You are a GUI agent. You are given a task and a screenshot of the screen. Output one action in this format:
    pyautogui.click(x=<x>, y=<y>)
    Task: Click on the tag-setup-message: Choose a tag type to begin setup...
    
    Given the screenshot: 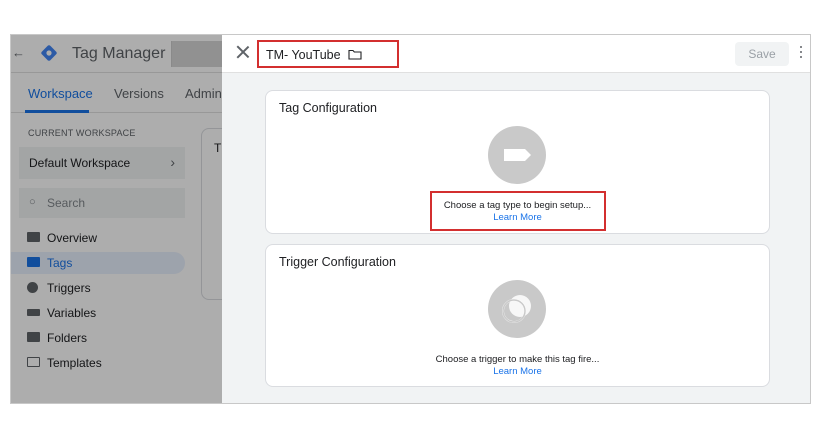 What is the action you would take?
    pyautogui.click(x=517, y=205)
    